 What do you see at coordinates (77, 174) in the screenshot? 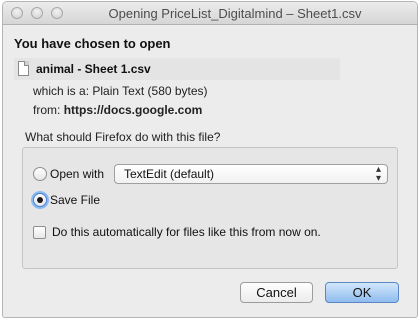
I see `open-with-label: Open with` at bounding box center [77, 174].